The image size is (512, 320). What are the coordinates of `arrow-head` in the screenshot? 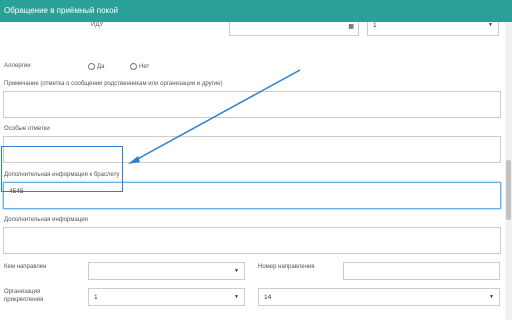 It's located at (134, 160).